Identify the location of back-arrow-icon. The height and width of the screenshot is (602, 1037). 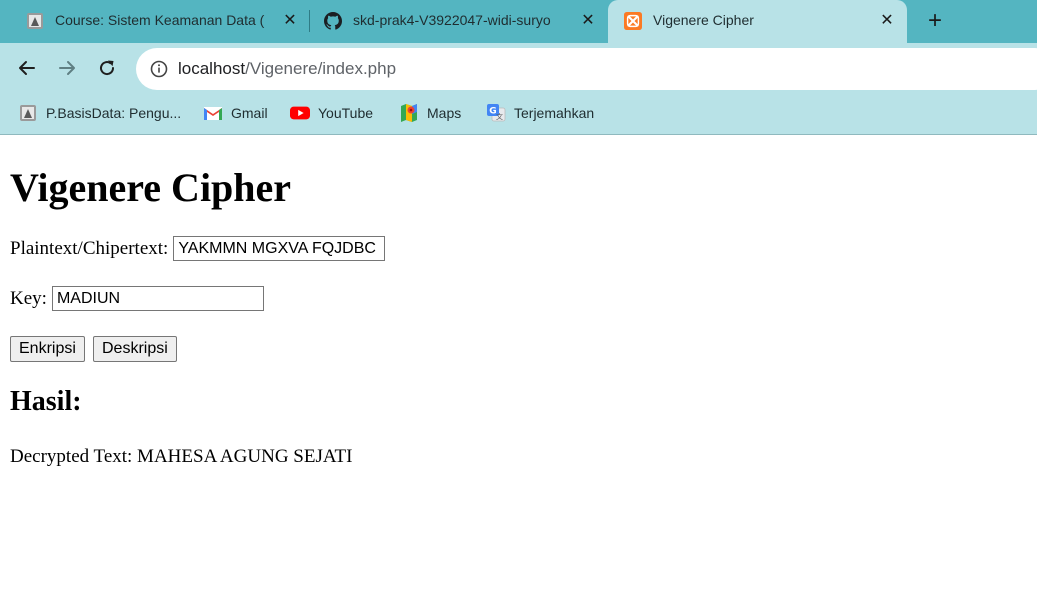
(27, 68).